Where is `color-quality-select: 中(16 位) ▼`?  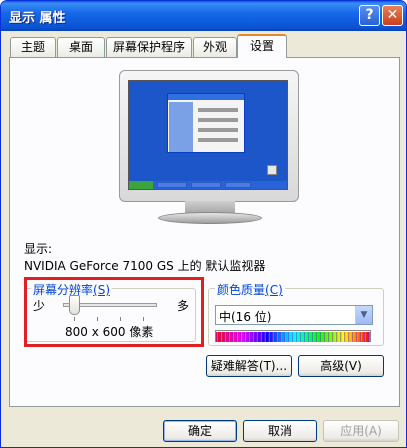
color-quality-select: 中(16 位) ▼ is located at coordinates (294, 315).